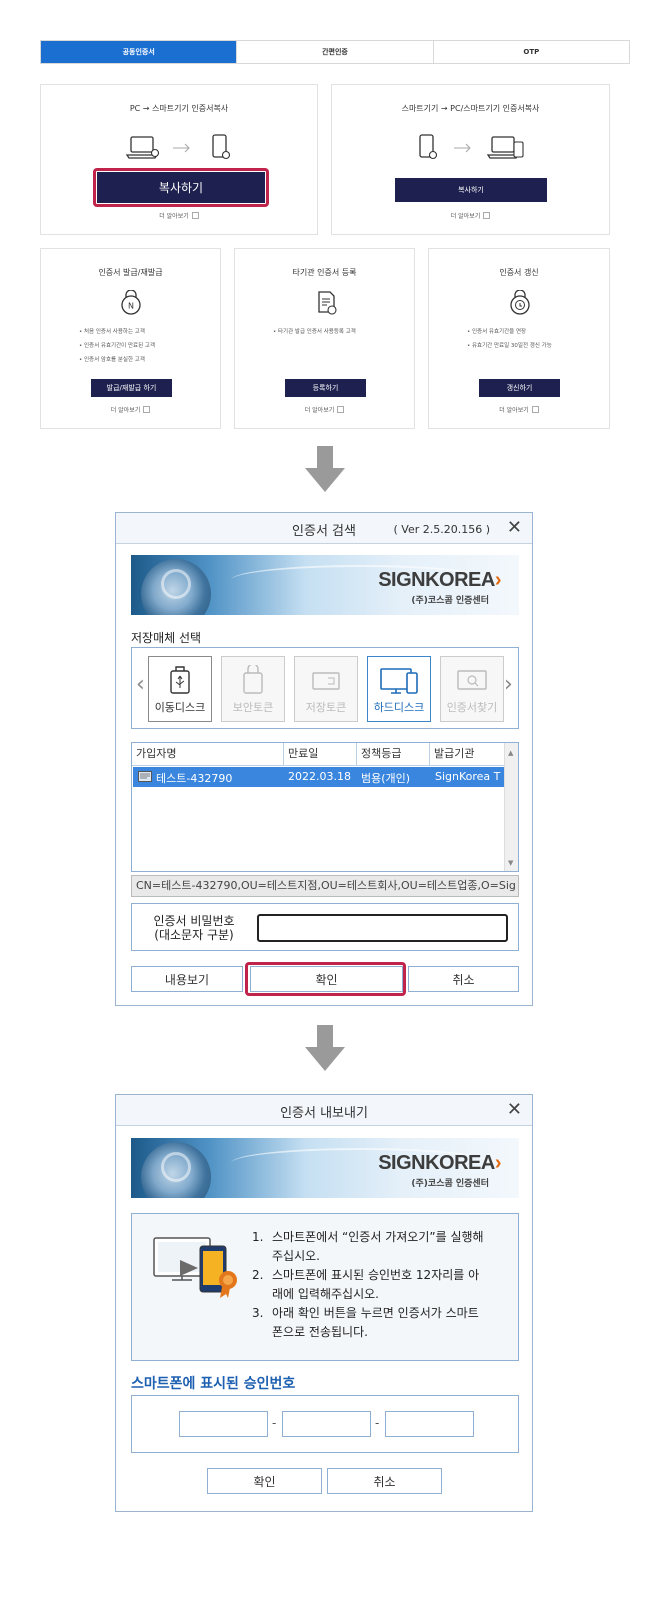 The width and height of the screenshot is (670, 1619). I want to click on media-removable-disk: 이동디스크, so click(180, 689).